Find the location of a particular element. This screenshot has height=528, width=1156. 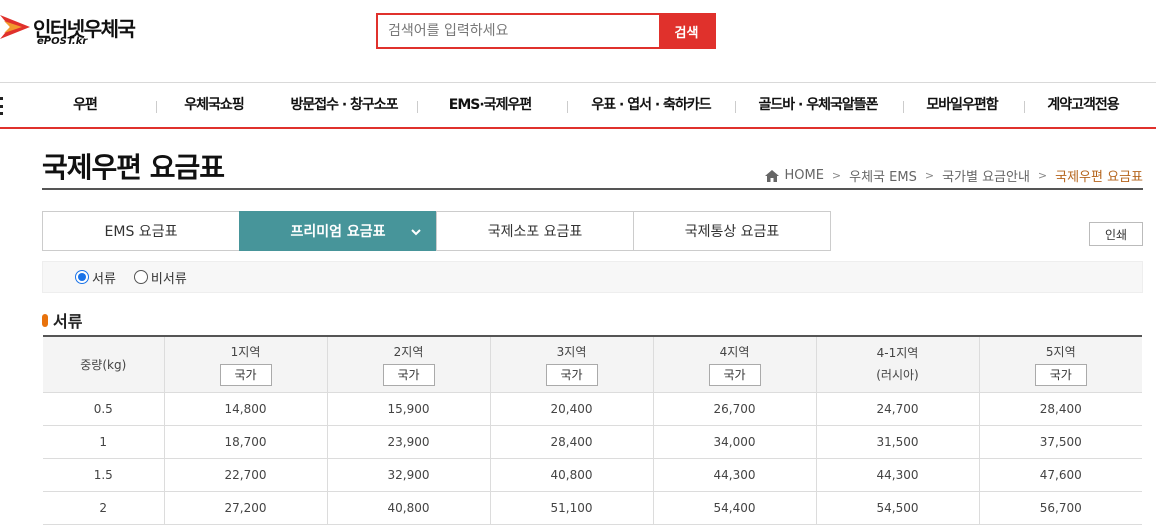

radio-non-document: 비서류 is located at coordinates (160, 277).